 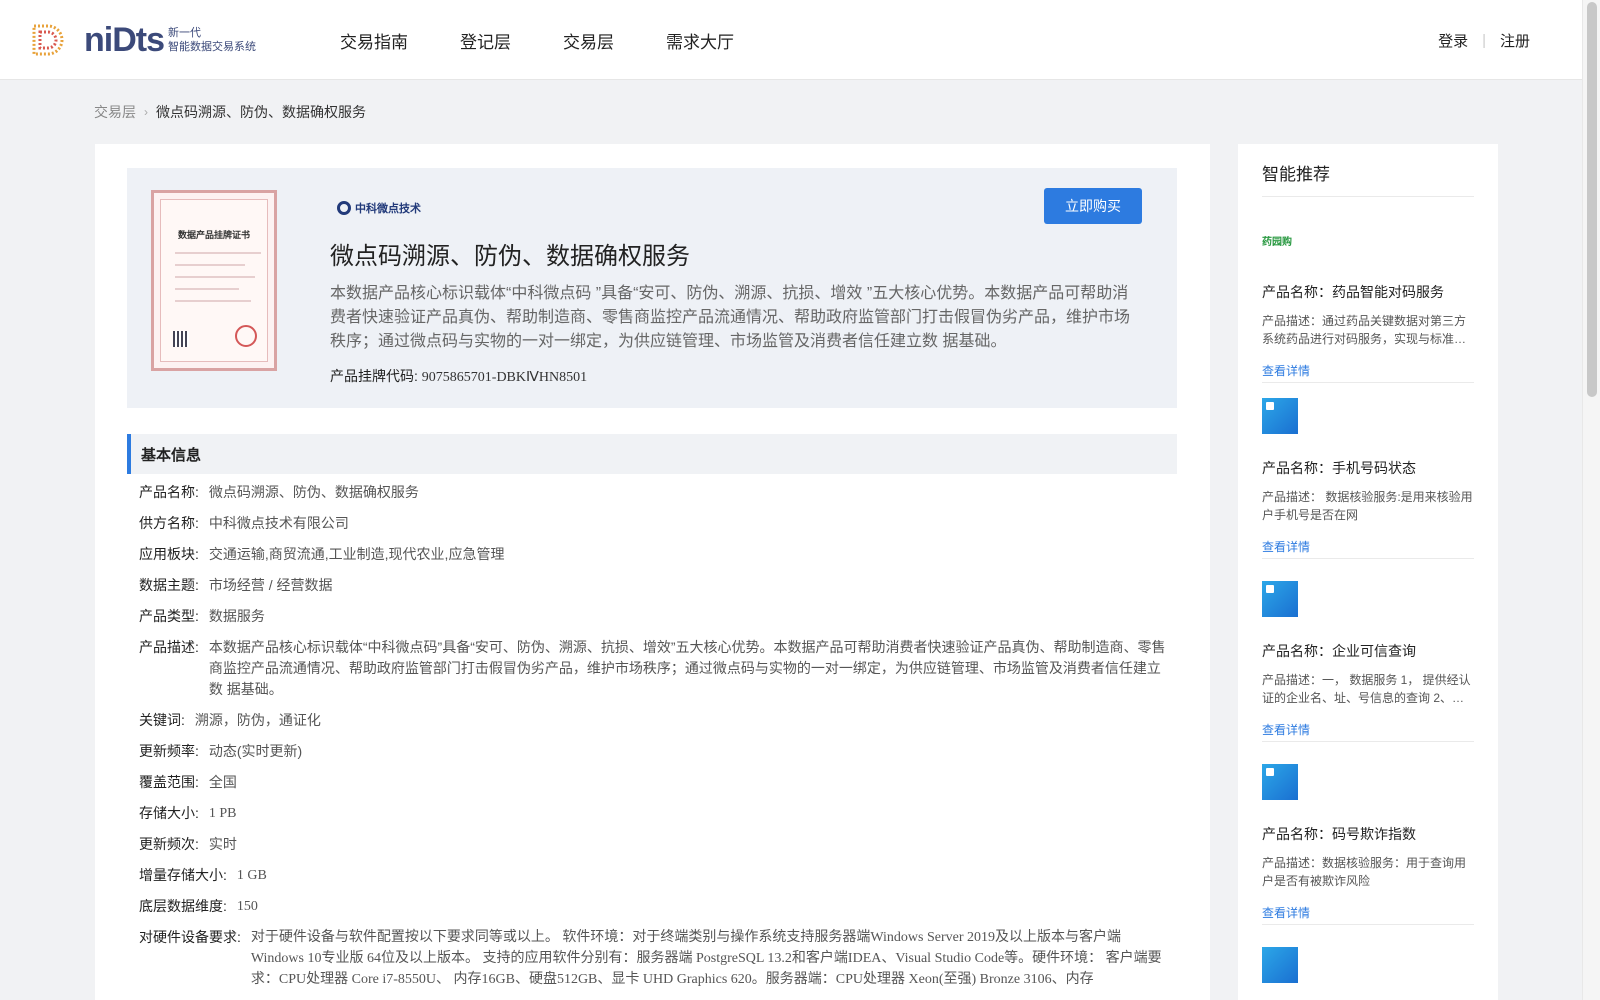 What do you see at coordinates (1368, 834) in the screenshot?
I see `recommendation-name: 产品名称：码号欺诈指数` at bounding box center [1368, 834].